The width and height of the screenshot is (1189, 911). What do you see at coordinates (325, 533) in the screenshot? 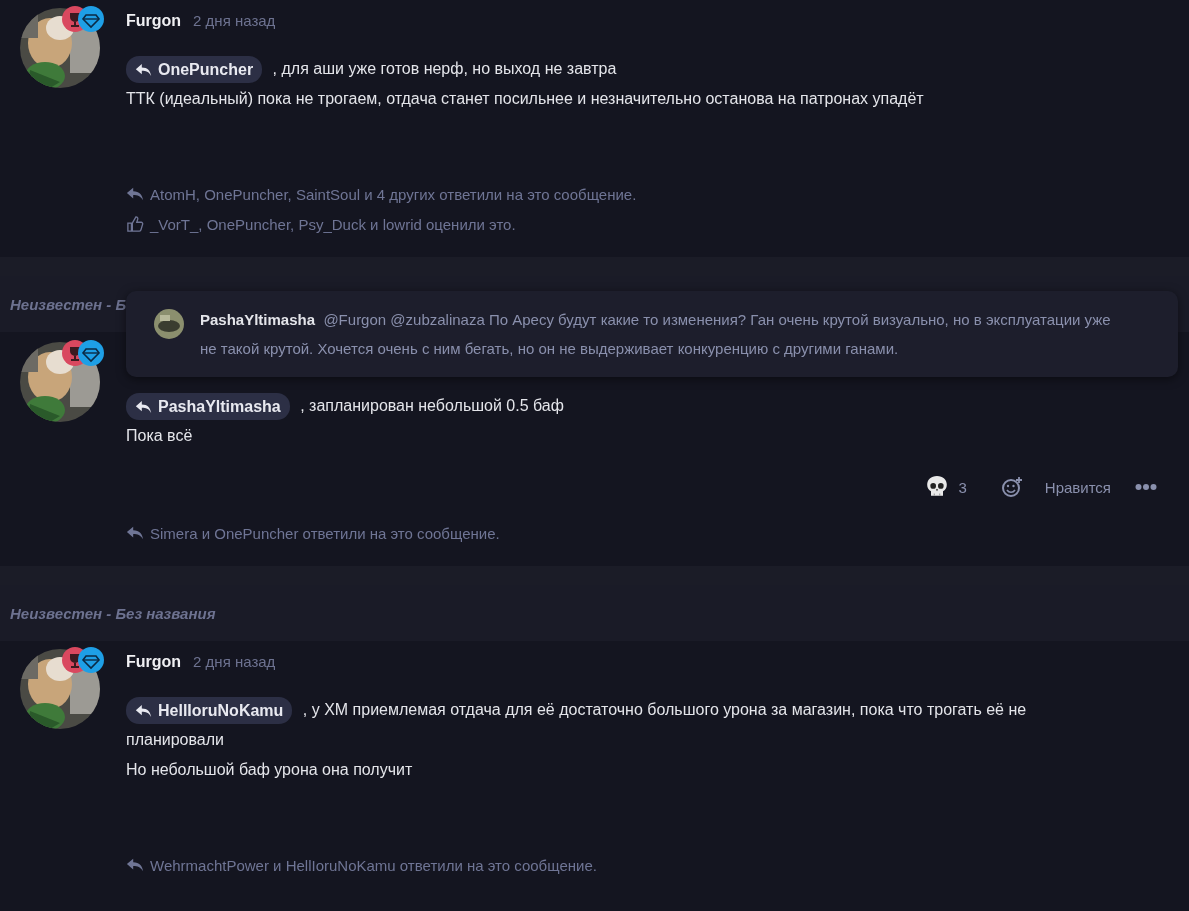
I see `replies-summary: Simera и OnePuncher ответили на это сообщение.` at bounding box center [325, 533].